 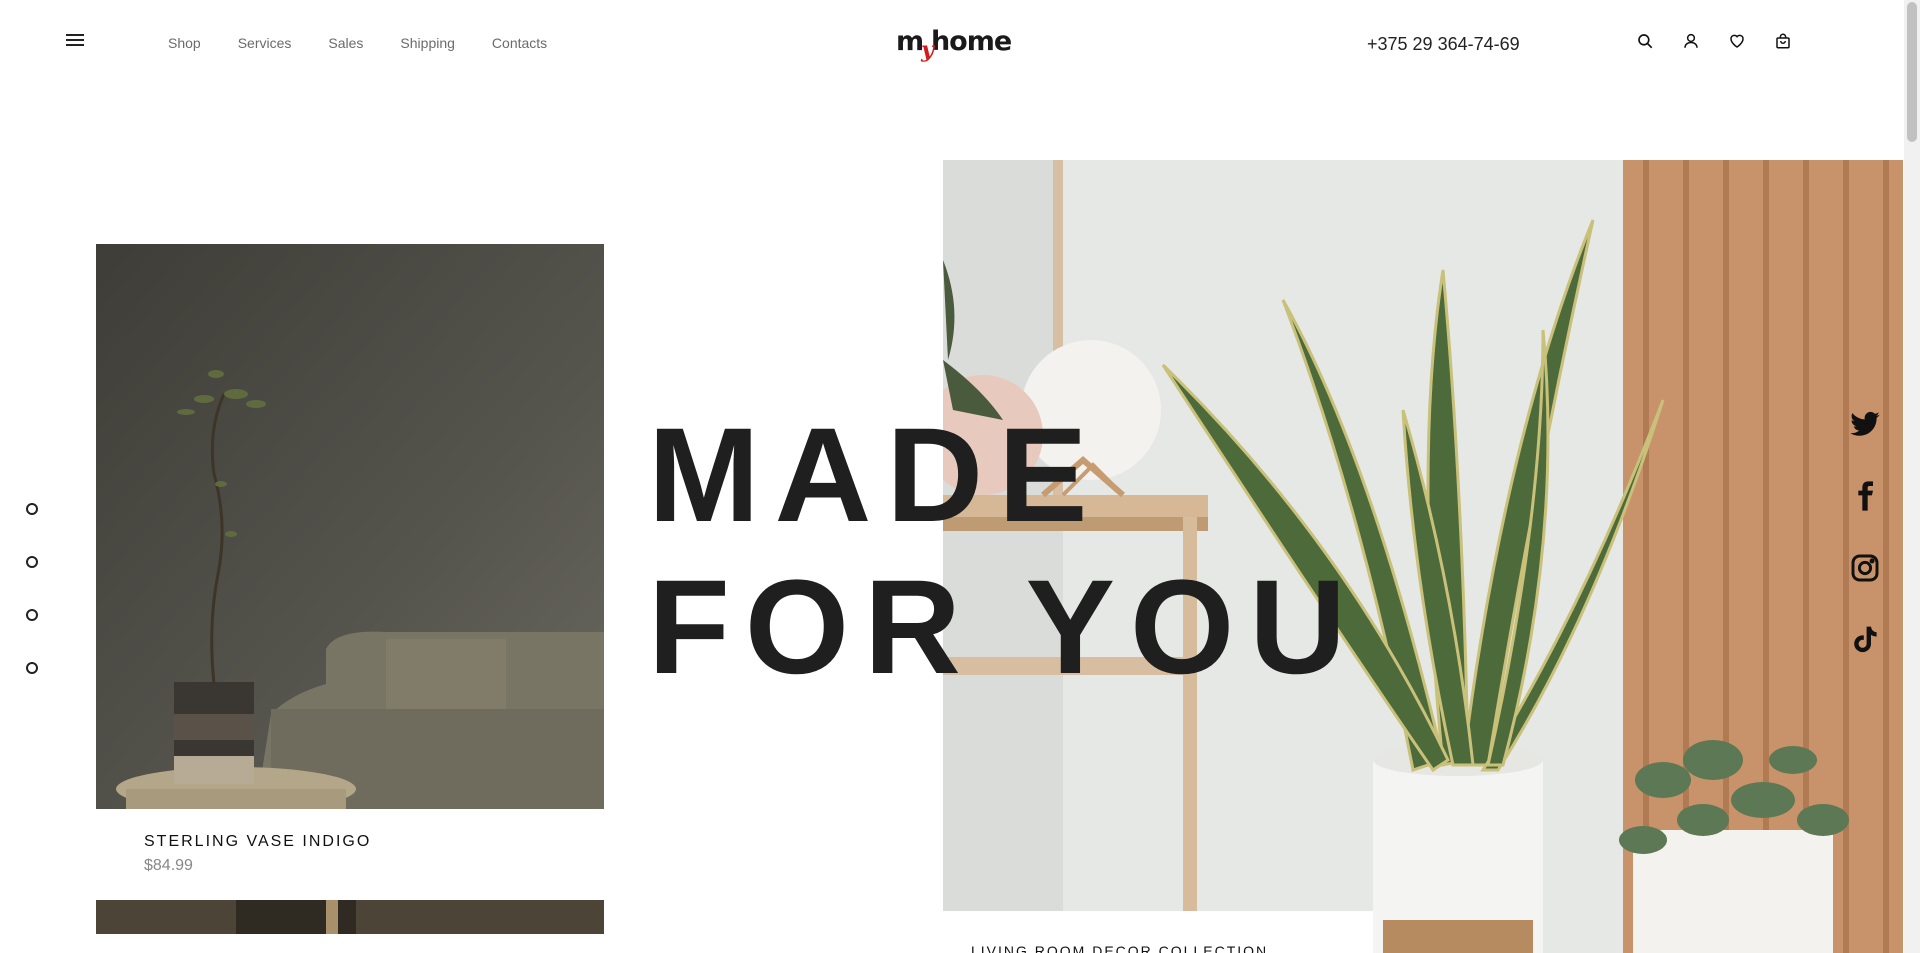 What do you see at coordinates (184, 43) in the screenshot?
I see `nav-item-shop: Shop` at bounding box center [184, 43].